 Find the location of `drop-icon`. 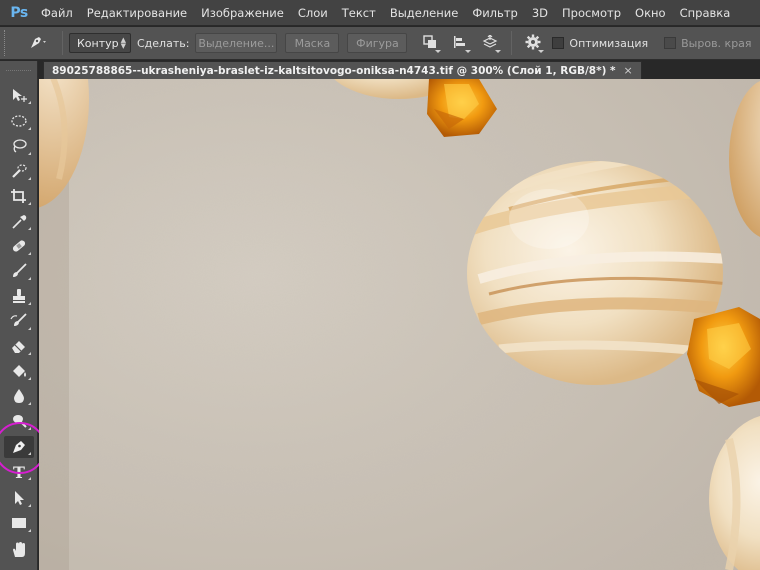

drop-icon is located at coordinates (19, 397).